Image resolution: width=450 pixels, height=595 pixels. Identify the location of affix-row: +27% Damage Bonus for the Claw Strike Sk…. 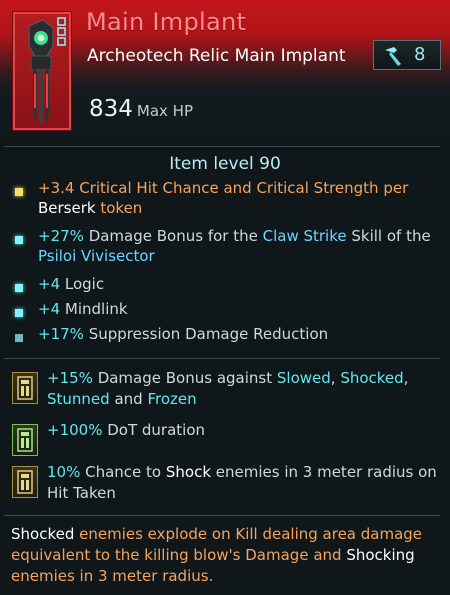
(220, 246).